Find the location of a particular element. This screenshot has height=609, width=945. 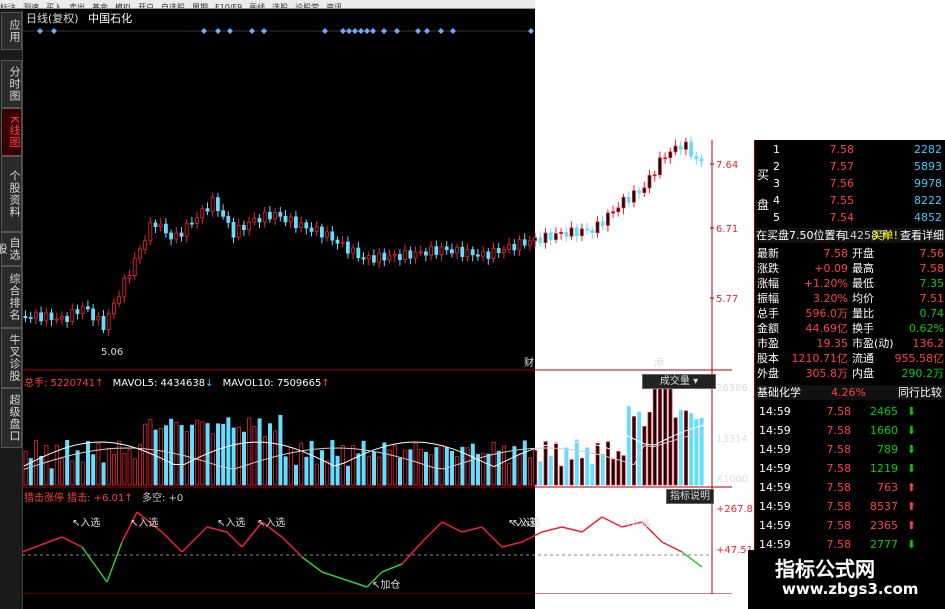

volume-axis-label-0: 26386 is located at coordinates (732, 388).